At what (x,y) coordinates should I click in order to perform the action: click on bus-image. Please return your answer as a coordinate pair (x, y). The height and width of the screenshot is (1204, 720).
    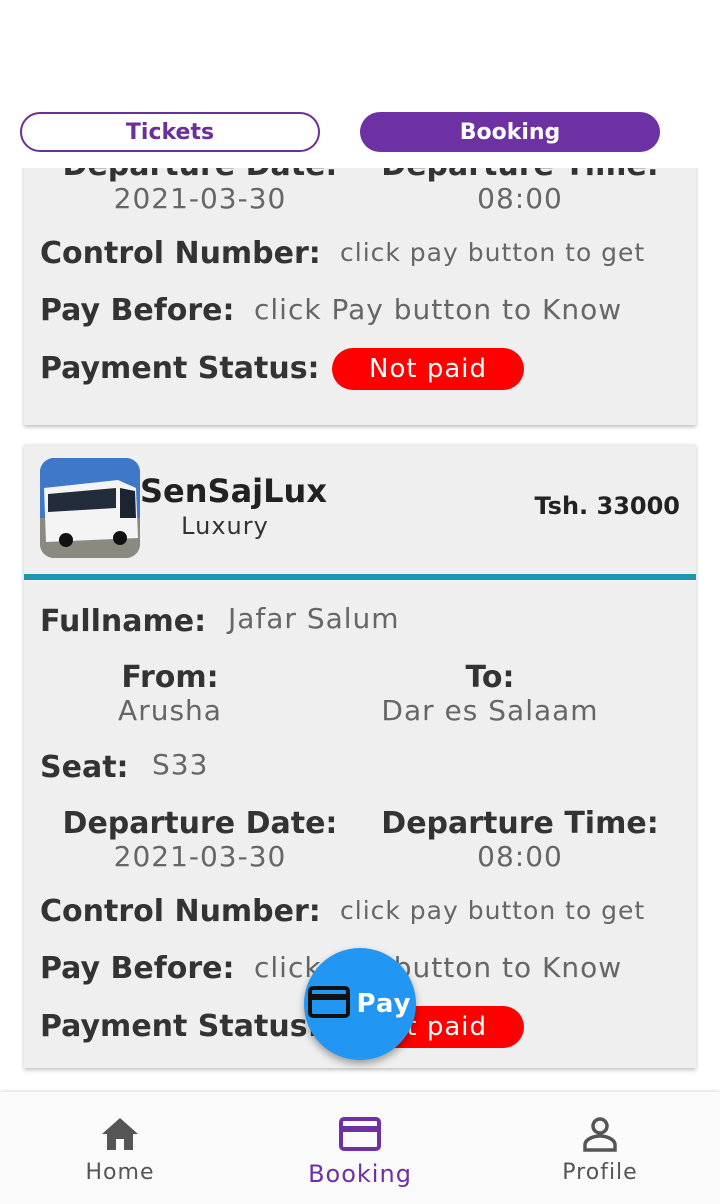
    Looking at the image, I should click on (90, 508).